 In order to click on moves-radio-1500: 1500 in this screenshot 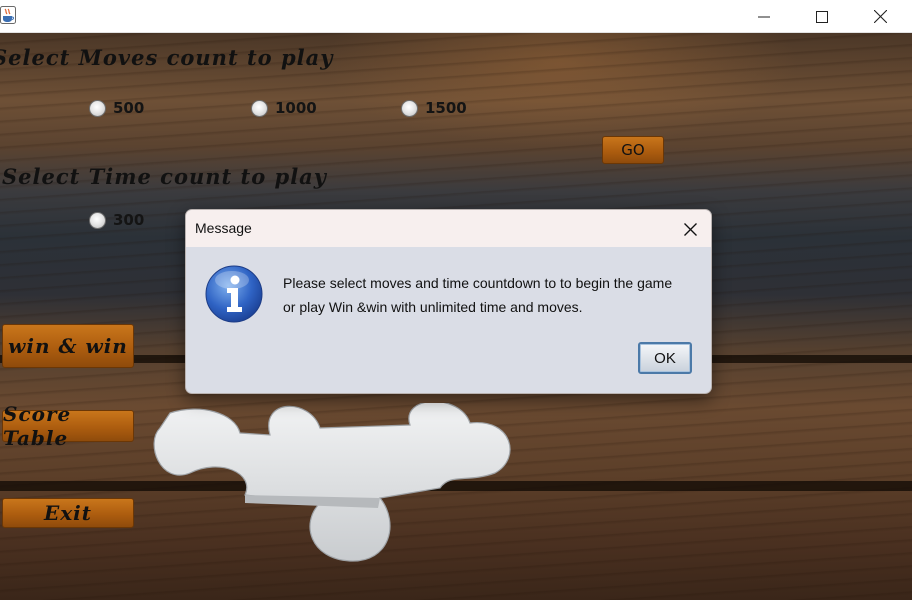, I will do `click(434, 108)`.